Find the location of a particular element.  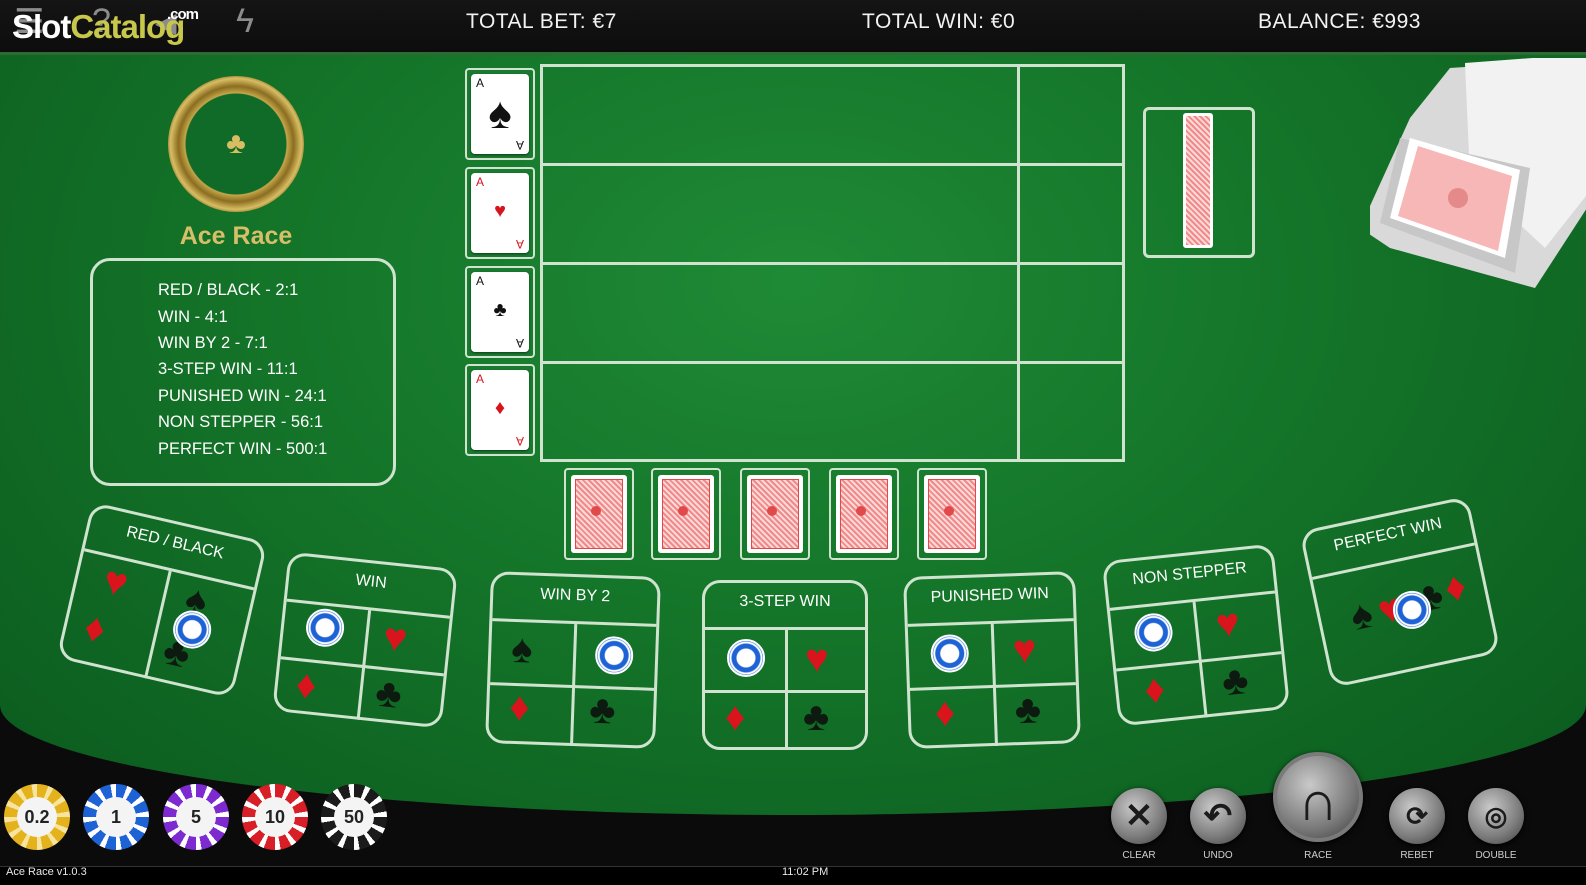

bet-label: NON STEPPER is located at coordinates (1189, 574).